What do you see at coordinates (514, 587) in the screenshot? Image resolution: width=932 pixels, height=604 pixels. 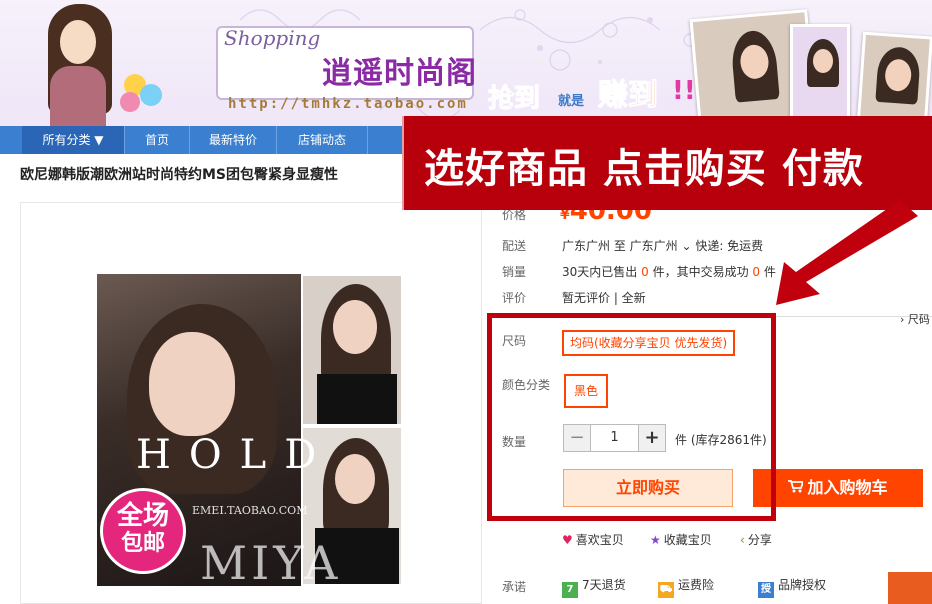 I see `promise-label: 承诺` at bounding box center [514, 587].